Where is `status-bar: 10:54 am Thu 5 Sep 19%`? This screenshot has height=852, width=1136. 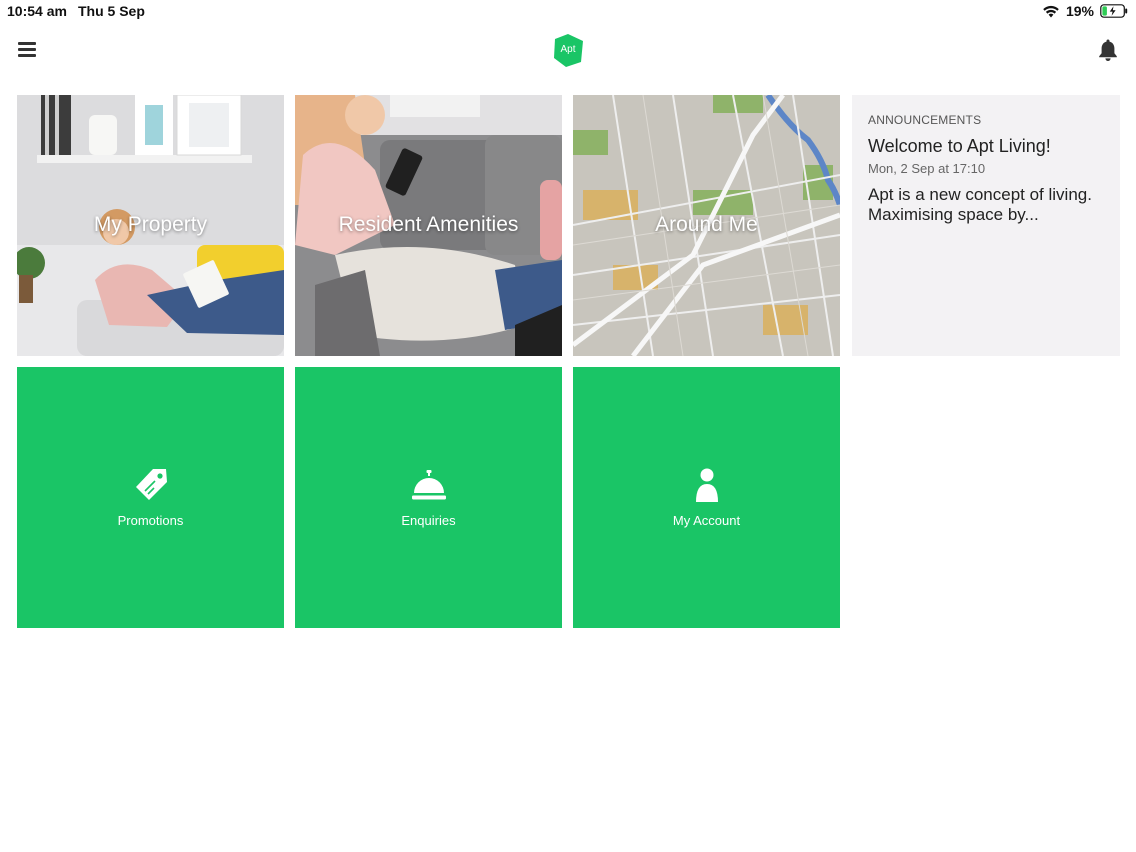
status-bar: 10:54 am Thu 5 Sep 19% is located at coordinates (568, 11).